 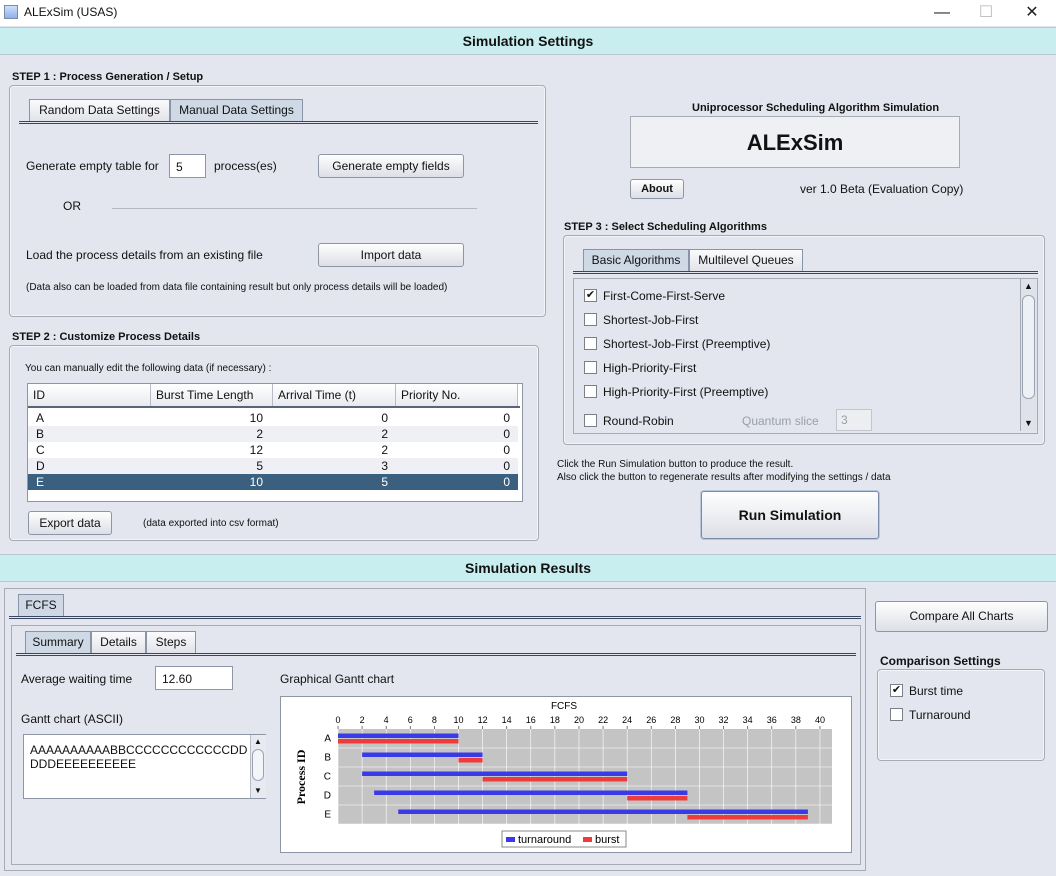 What do you see at coordinates (942, 13) in the screenshot?
I see `minimize-button: —` at bounding box center [942, 13].